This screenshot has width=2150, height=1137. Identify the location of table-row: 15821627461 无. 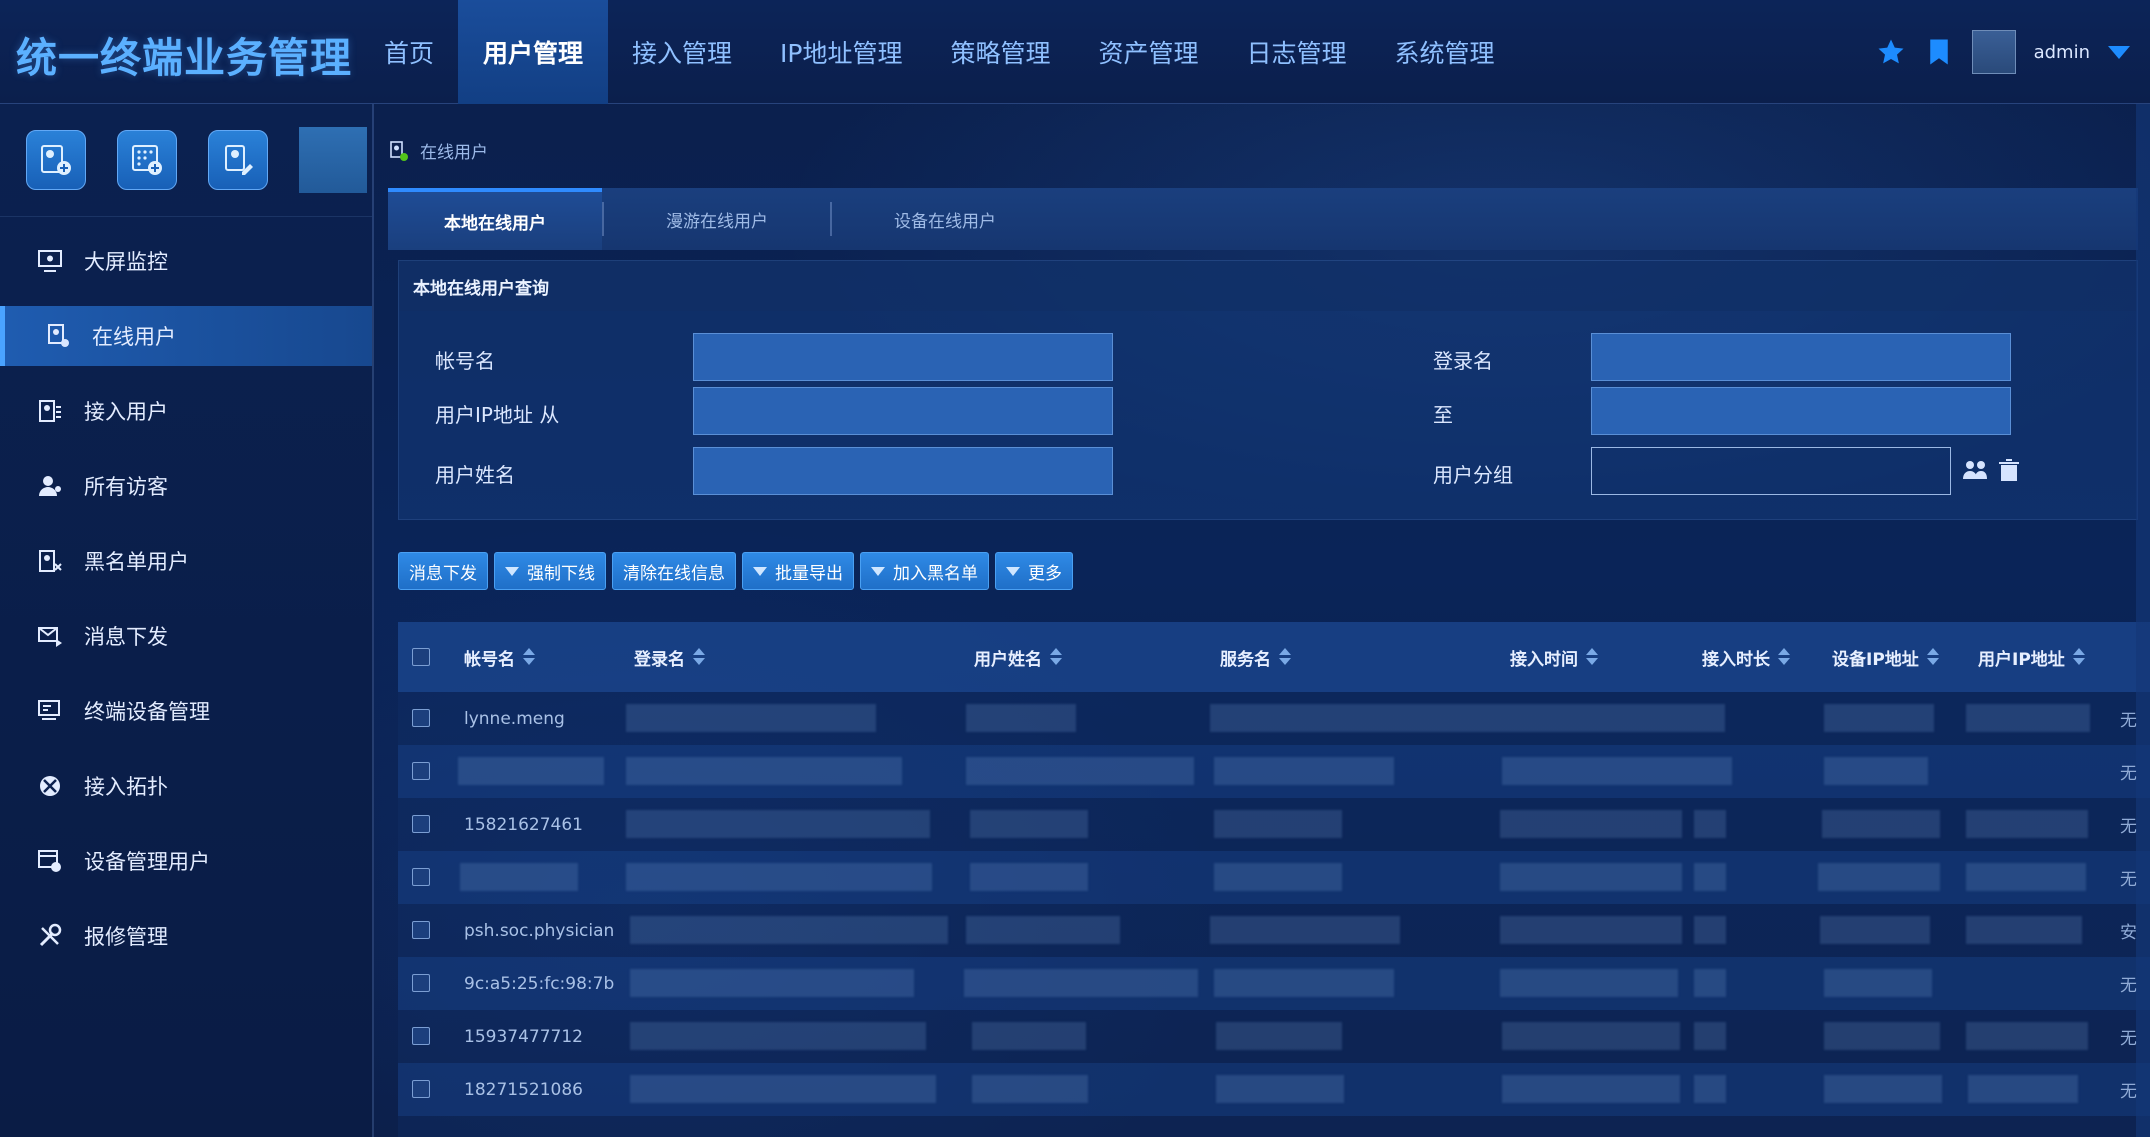
(1274, 824).